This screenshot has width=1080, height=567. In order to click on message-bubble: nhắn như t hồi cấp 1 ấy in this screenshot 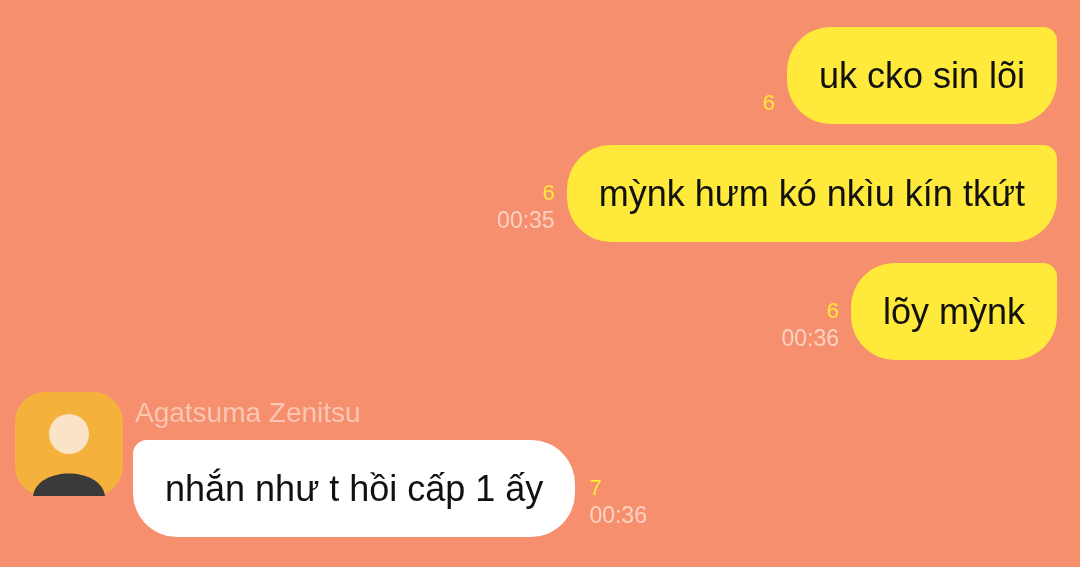, I will do `click(354, 488)`.